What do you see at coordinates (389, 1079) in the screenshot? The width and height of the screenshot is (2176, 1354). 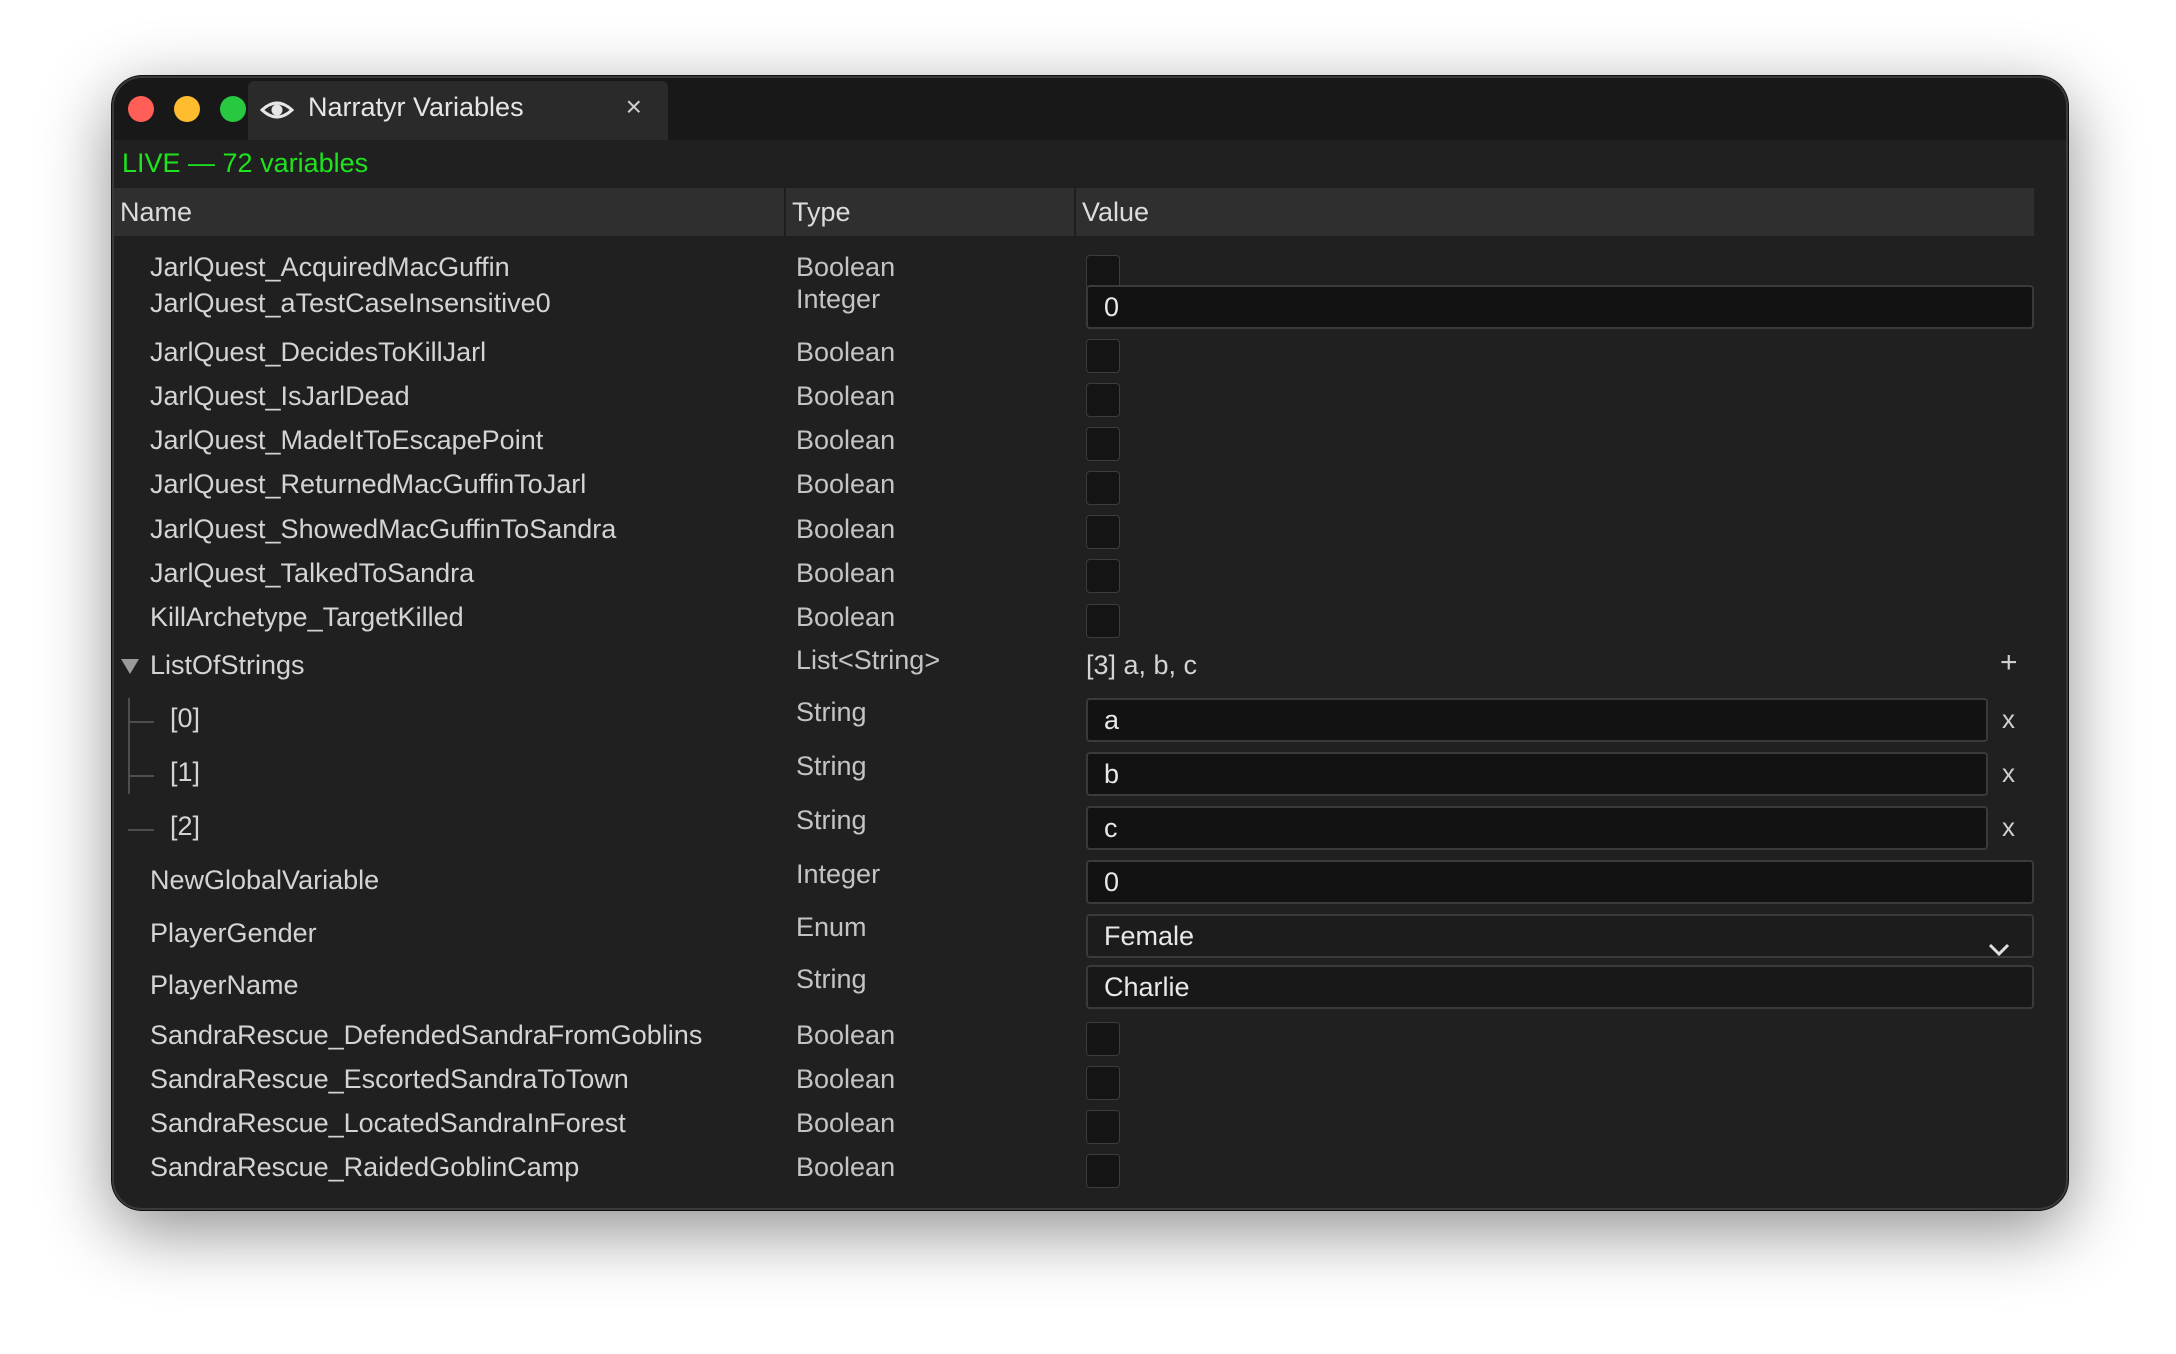 I see `variable-name: SandraRescue_EscortedSandraToTown` at bounding box center [389, 1079].